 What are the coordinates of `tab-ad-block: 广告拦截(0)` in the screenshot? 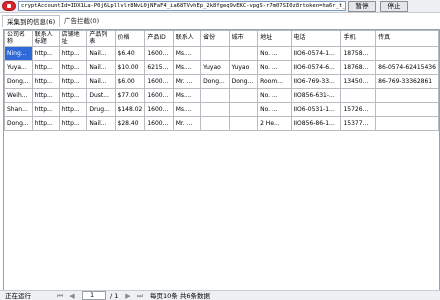 It's located at (81, 21).